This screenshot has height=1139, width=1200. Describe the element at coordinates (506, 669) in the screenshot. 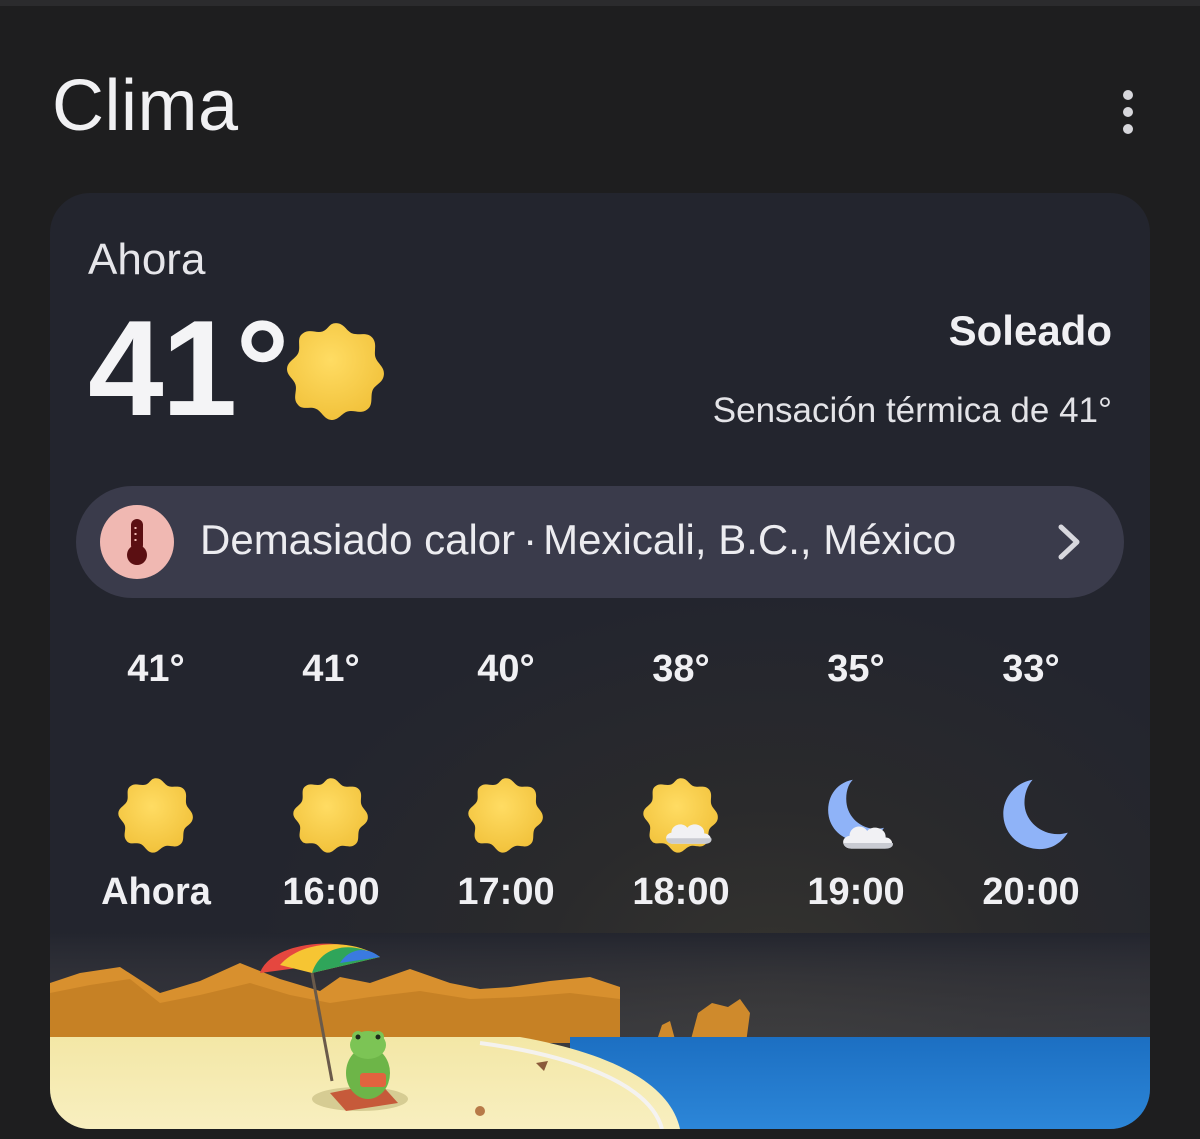

I see `hourly-temp: 40°` at that location.